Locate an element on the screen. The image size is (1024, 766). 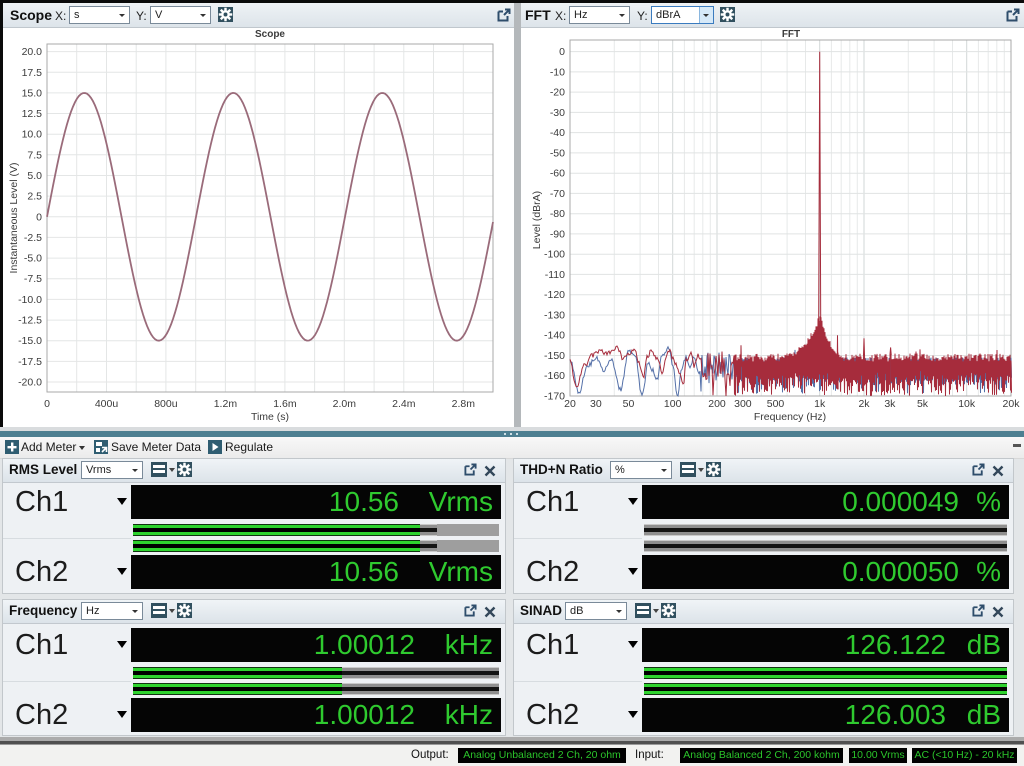
svg-text: 10k is located at coordinates (967, 404).